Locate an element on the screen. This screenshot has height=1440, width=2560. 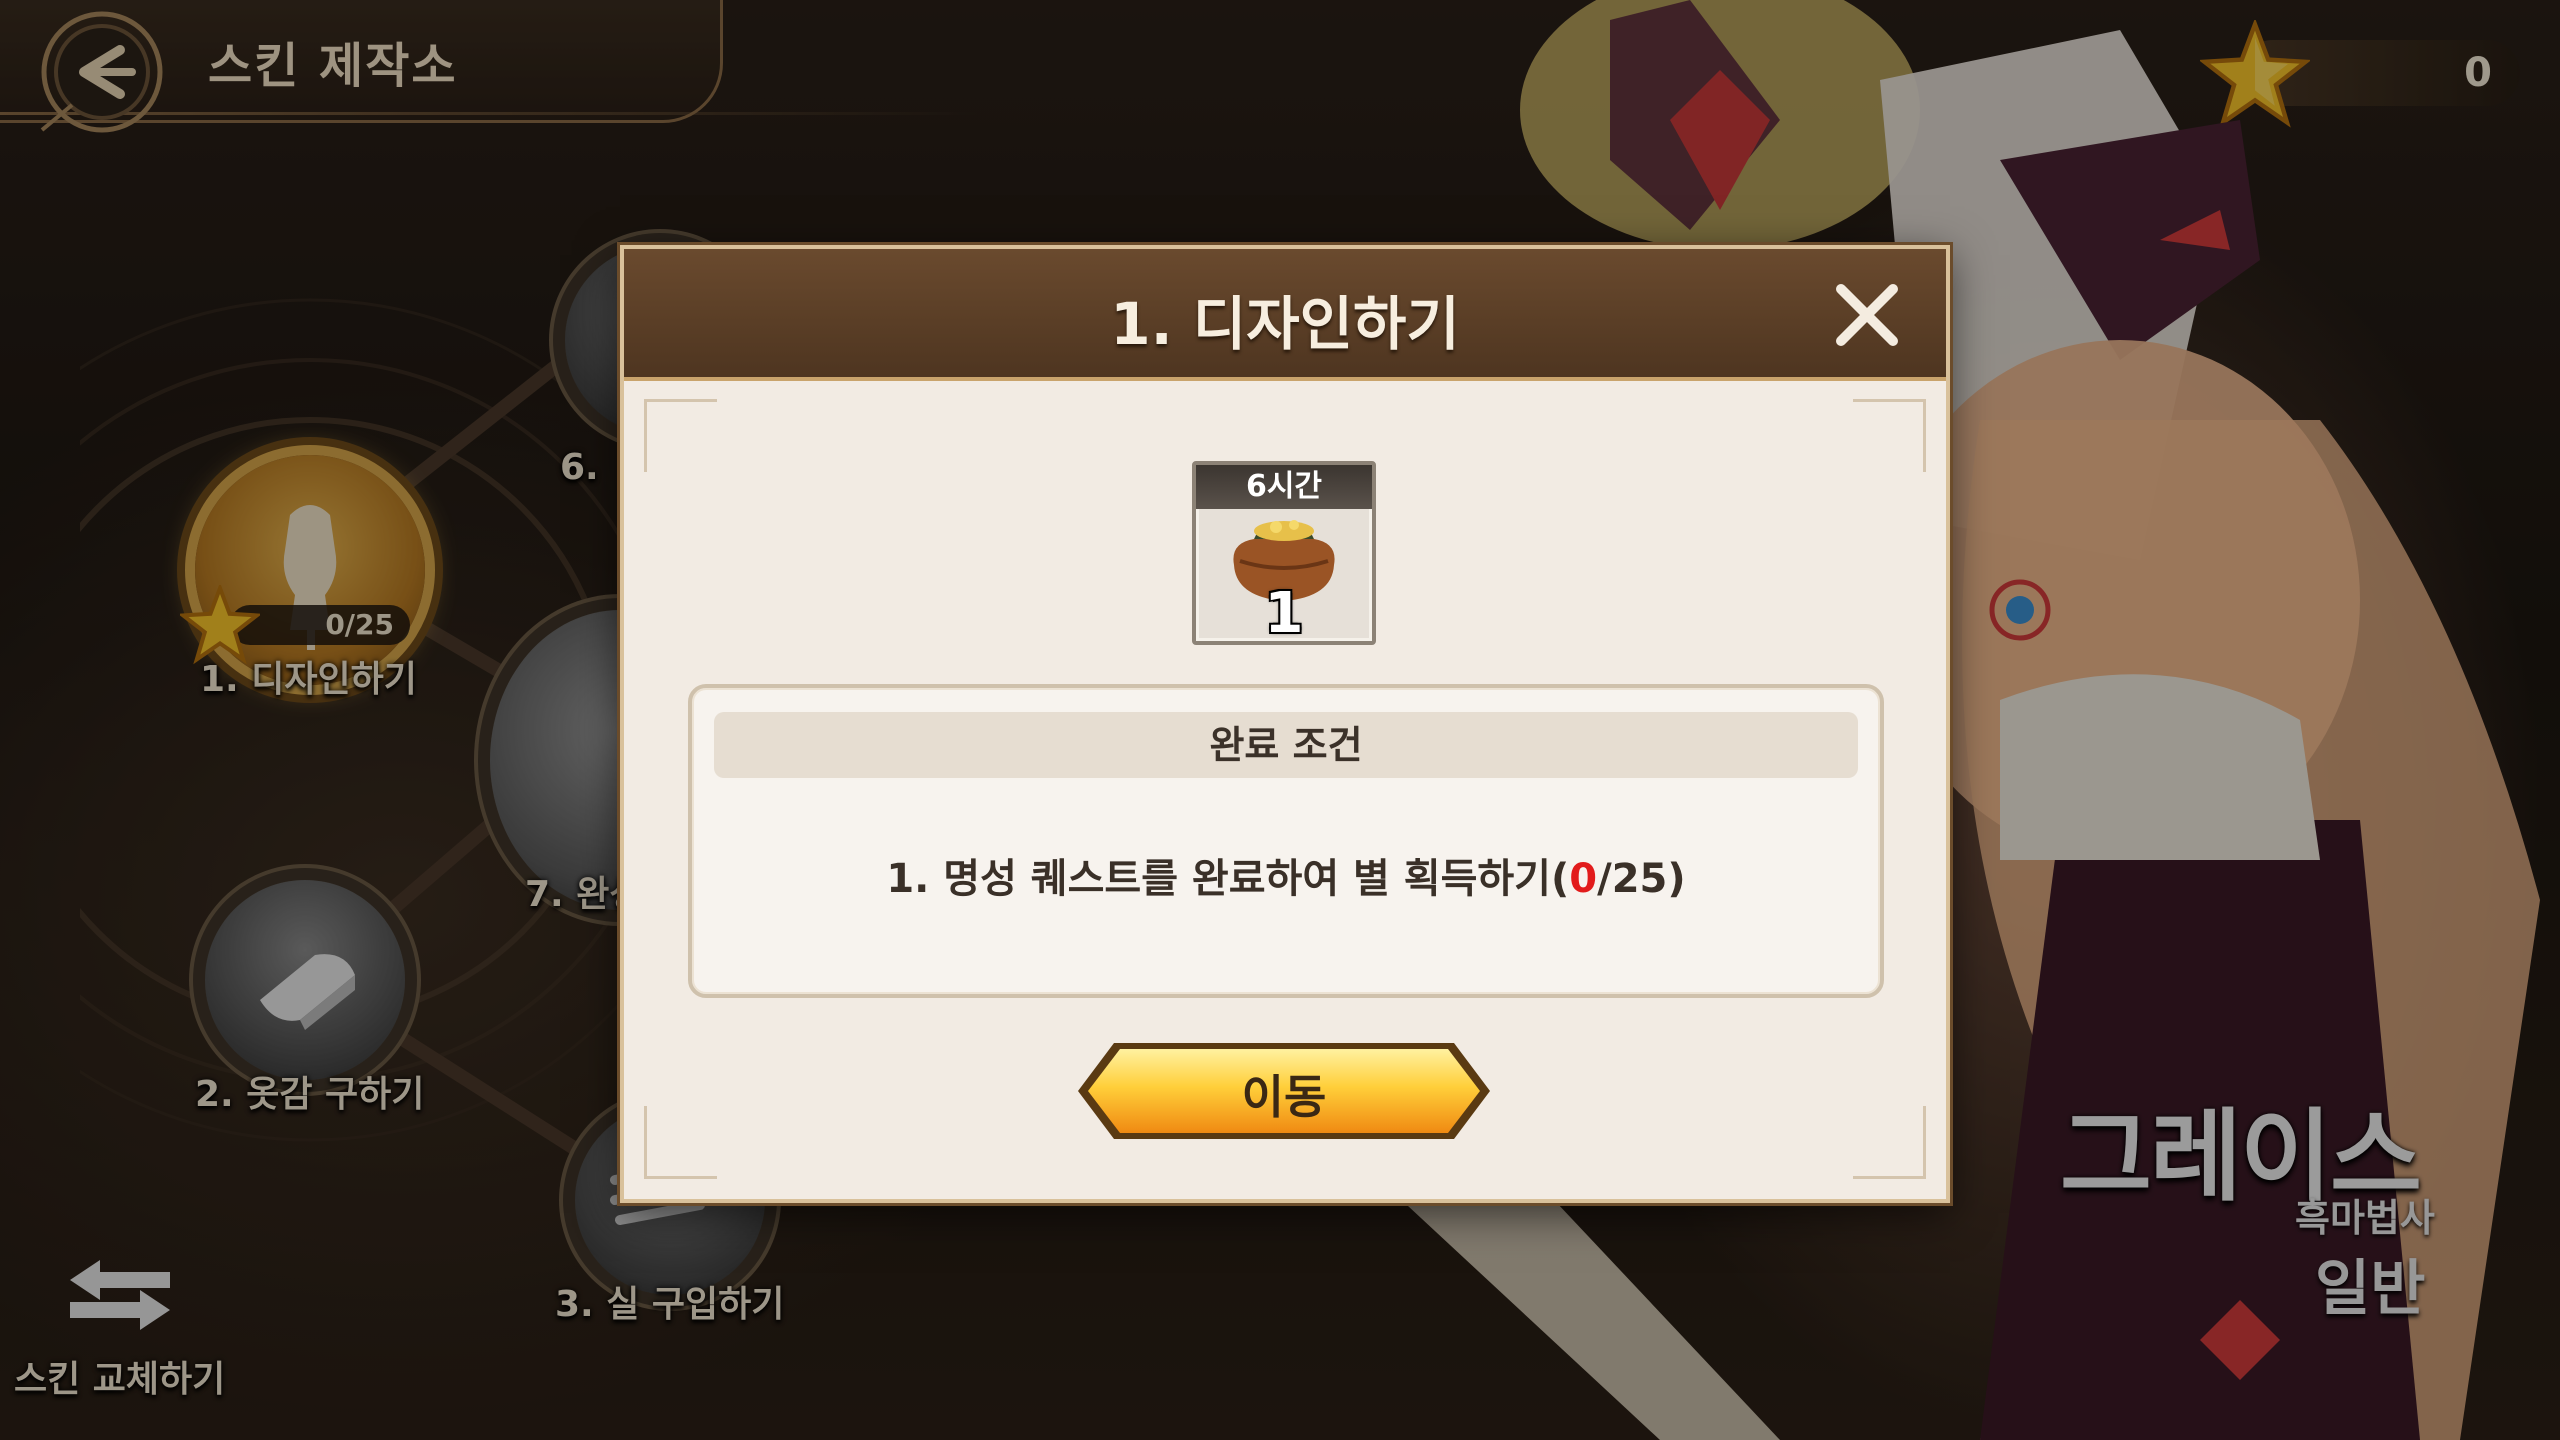
move-button: 이동 is located at coordinates (1284, 1091).